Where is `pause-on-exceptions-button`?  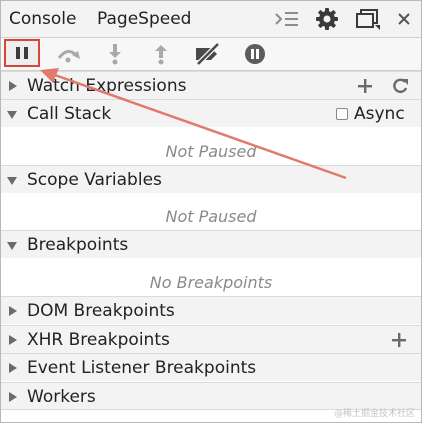 pause-on-exceptions-button is located at coordinates (255, 54).